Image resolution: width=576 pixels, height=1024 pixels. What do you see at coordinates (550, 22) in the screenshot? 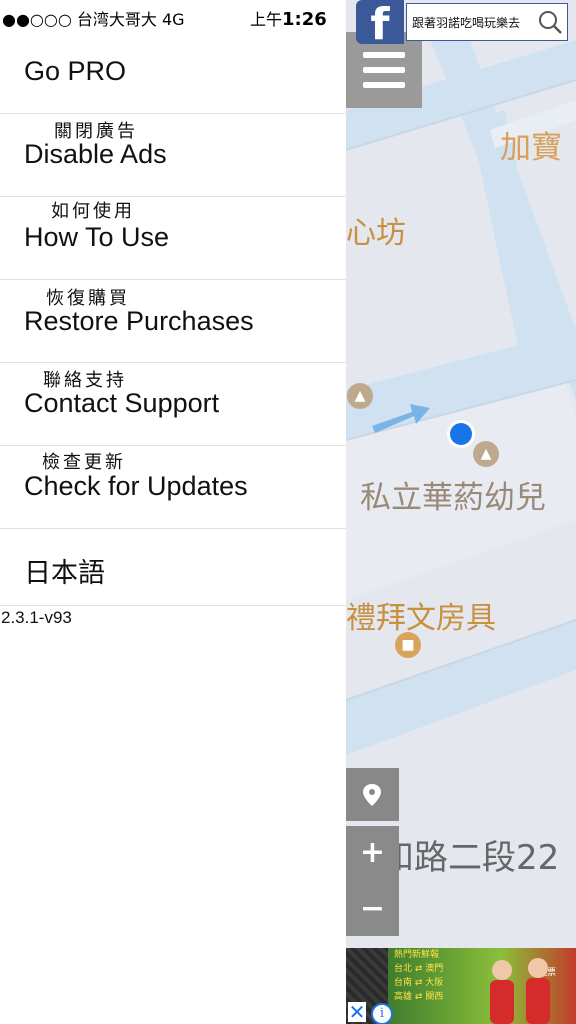
I see `search-icon` at bounding box center [550, 22].